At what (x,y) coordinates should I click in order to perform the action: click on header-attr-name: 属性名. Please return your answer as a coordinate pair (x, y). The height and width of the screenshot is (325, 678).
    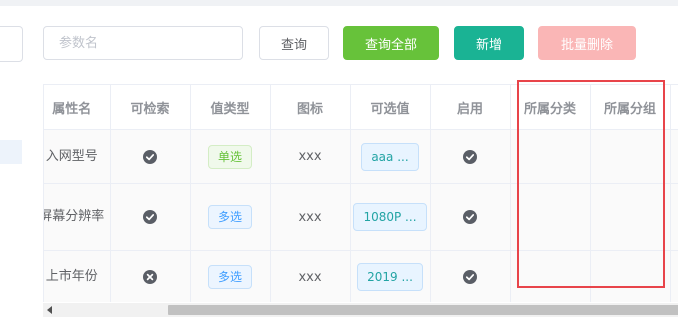
    Looking at the image, I should click on (77, 107).